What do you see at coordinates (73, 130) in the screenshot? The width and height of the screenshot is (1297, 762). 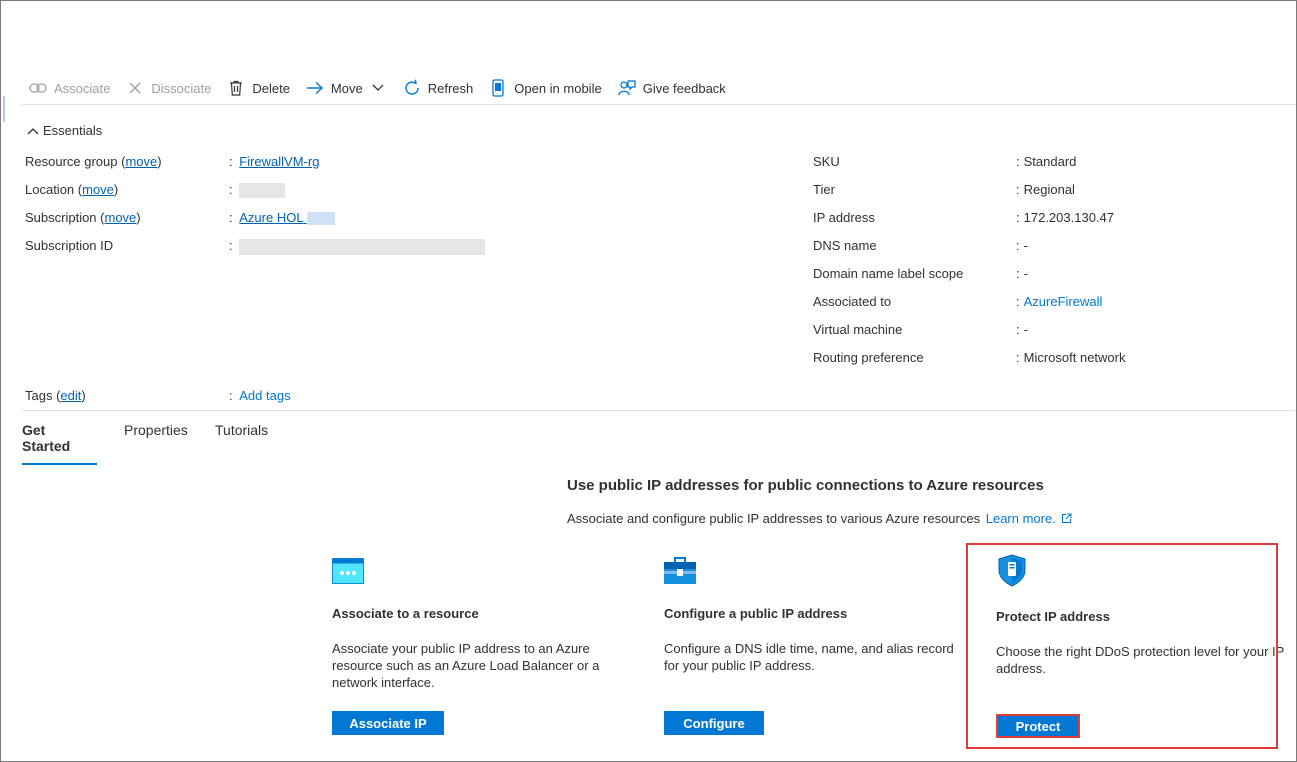 I see `essentials-label: Essentials` at bounding box center [73, 130].